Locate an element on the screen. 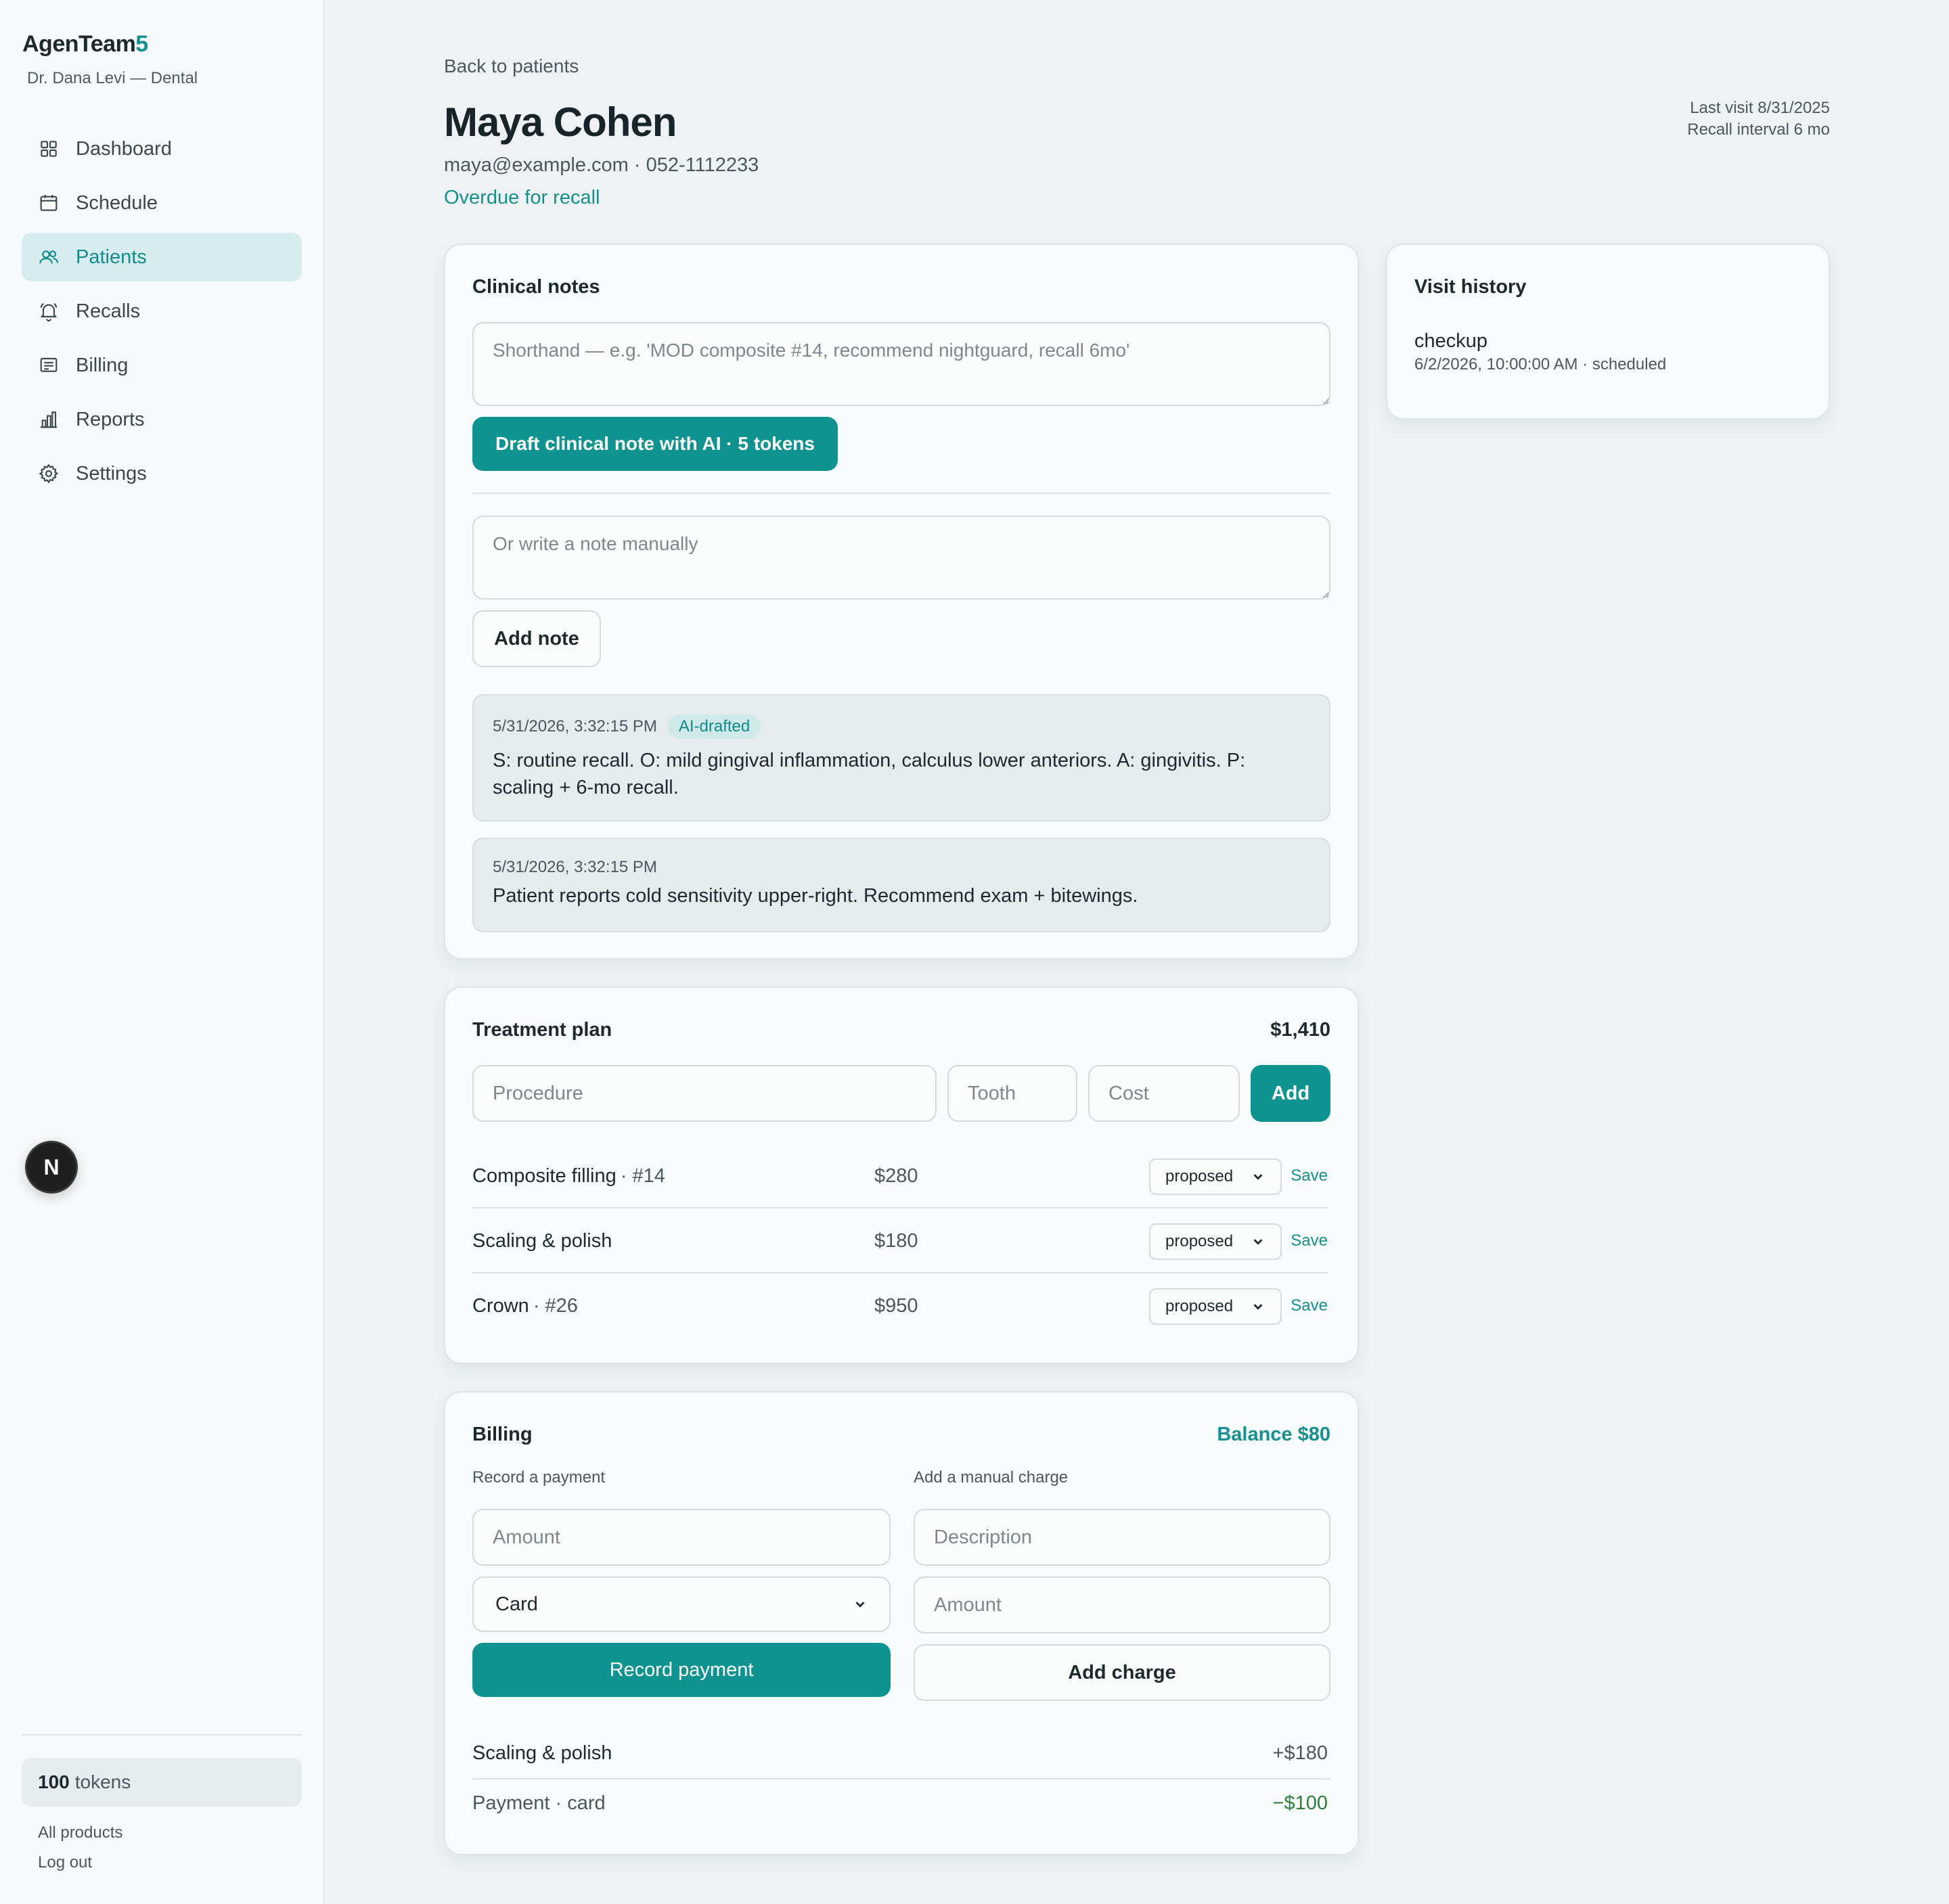 This screenshot has width=1949, height=1904. procedure-label: Scaling & polish is located at coordinates (542, 1241).